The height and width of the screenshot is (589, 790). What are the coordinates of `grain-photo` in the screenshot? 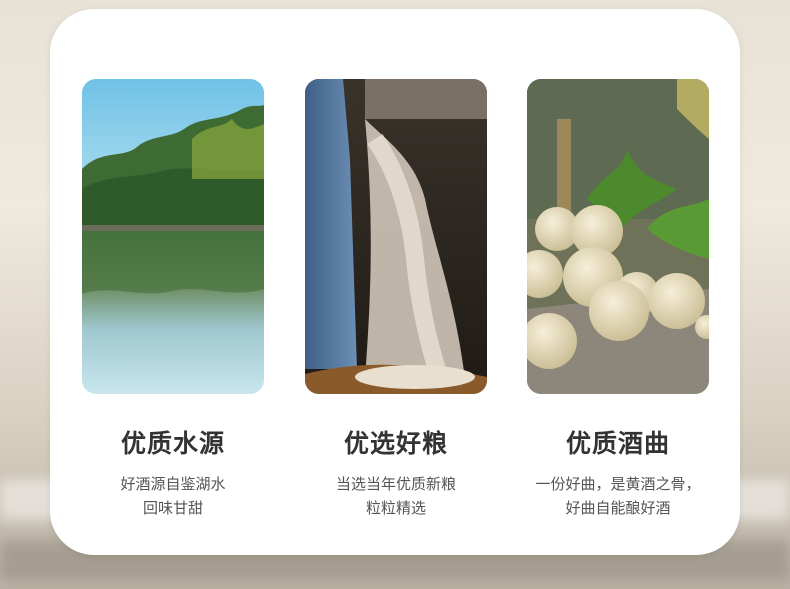 It's located at (396, 236).